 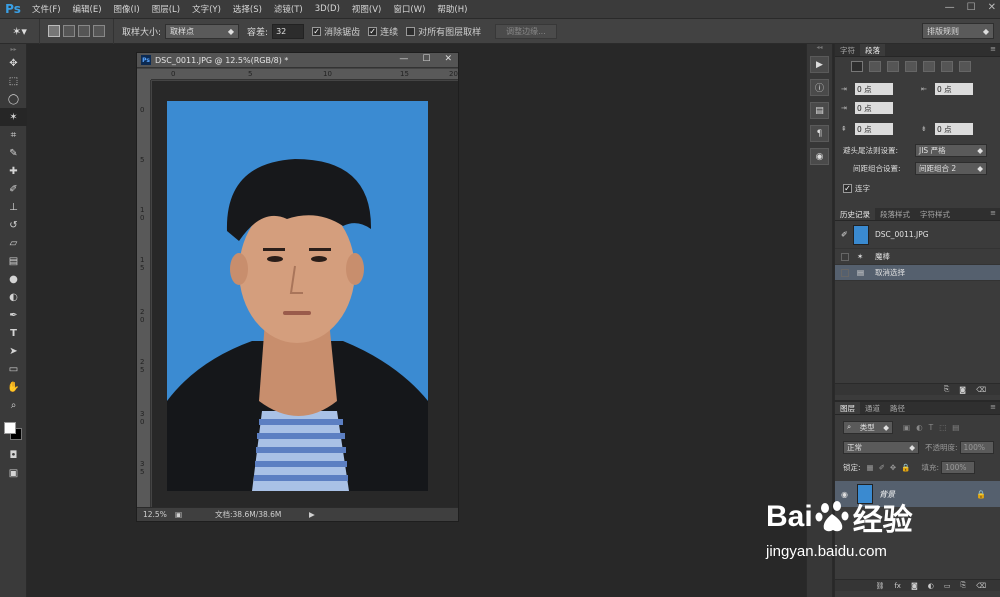 What do you see at coordinates (917, 235) in the screenshot?
I see `history-snapshot: ✐ DSC_0011.JPG` at bounding box center [917, 235].